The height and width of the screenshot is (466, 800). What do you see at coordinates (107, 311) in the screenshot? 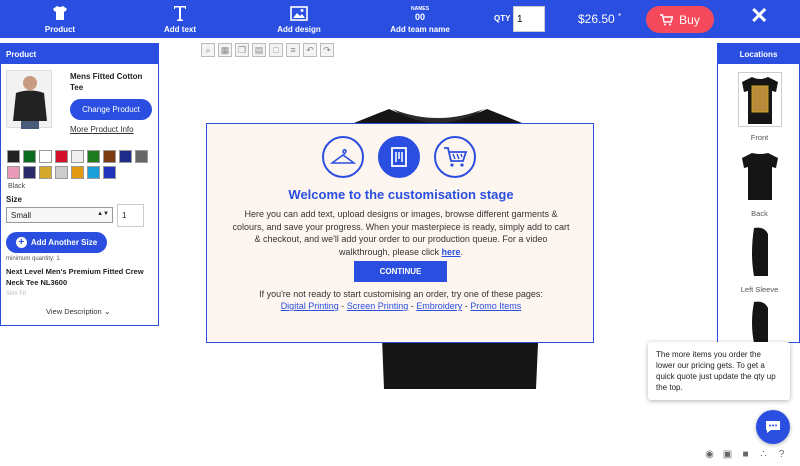
I see `chevron-down-icon: ⌄` at bounding box center [107, 311].